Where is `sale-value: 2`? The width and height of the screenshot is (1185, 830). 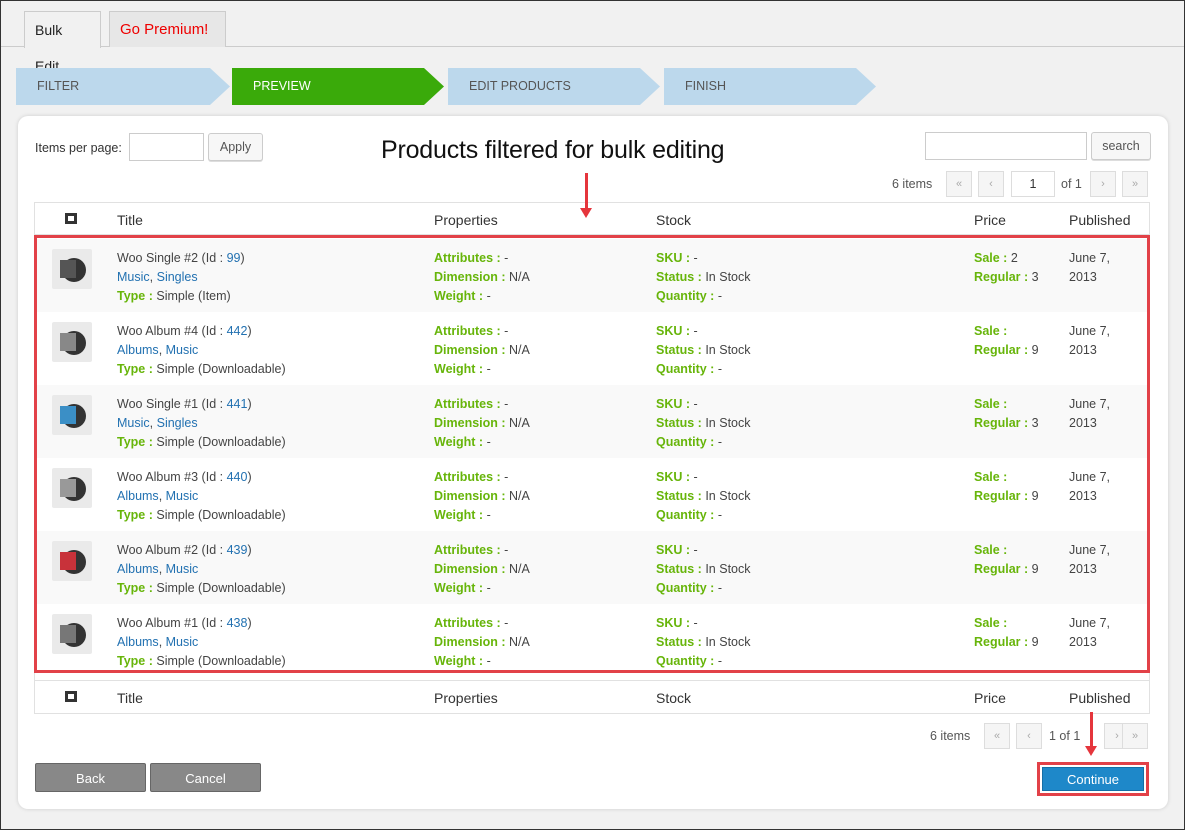
sale-value: 2 is located at coordinates (1014, 258).